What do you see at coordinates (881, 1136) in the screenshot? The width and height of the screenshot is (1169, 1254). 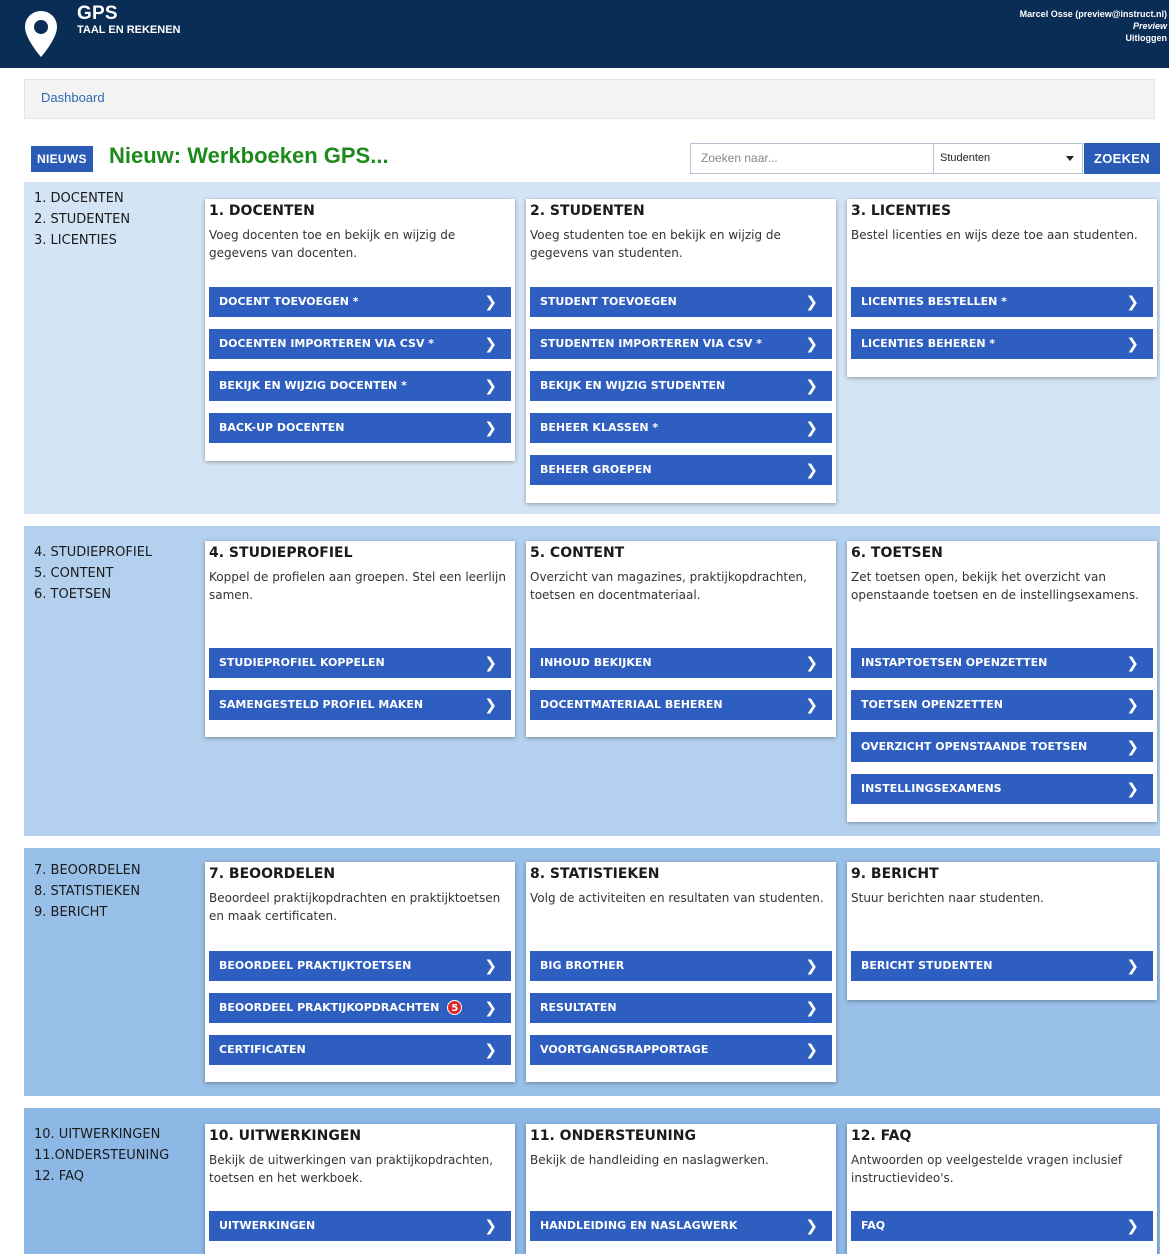 I see `card-title: 12. FAQ` at bounding box center [881, 1136].